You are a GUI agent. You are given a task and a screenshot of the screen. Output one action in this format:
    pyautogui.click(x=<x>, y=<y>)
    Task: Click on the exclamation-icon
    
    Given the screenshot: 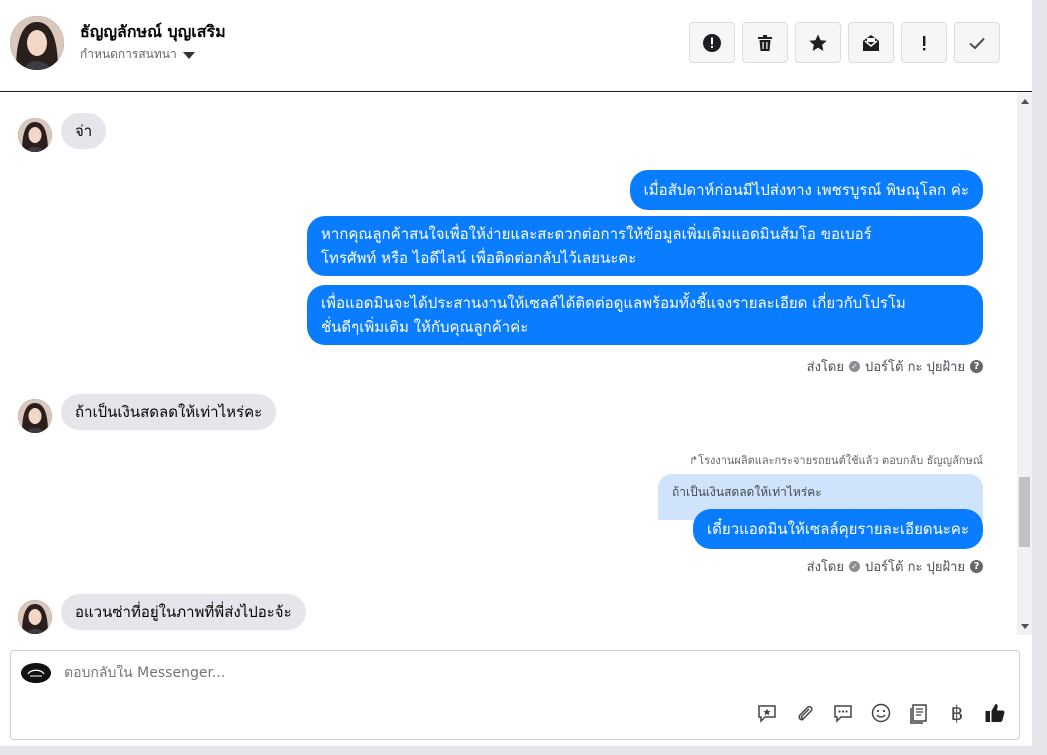 What is the action you would take?
    pyautogui.click(x=924, y=42)
    